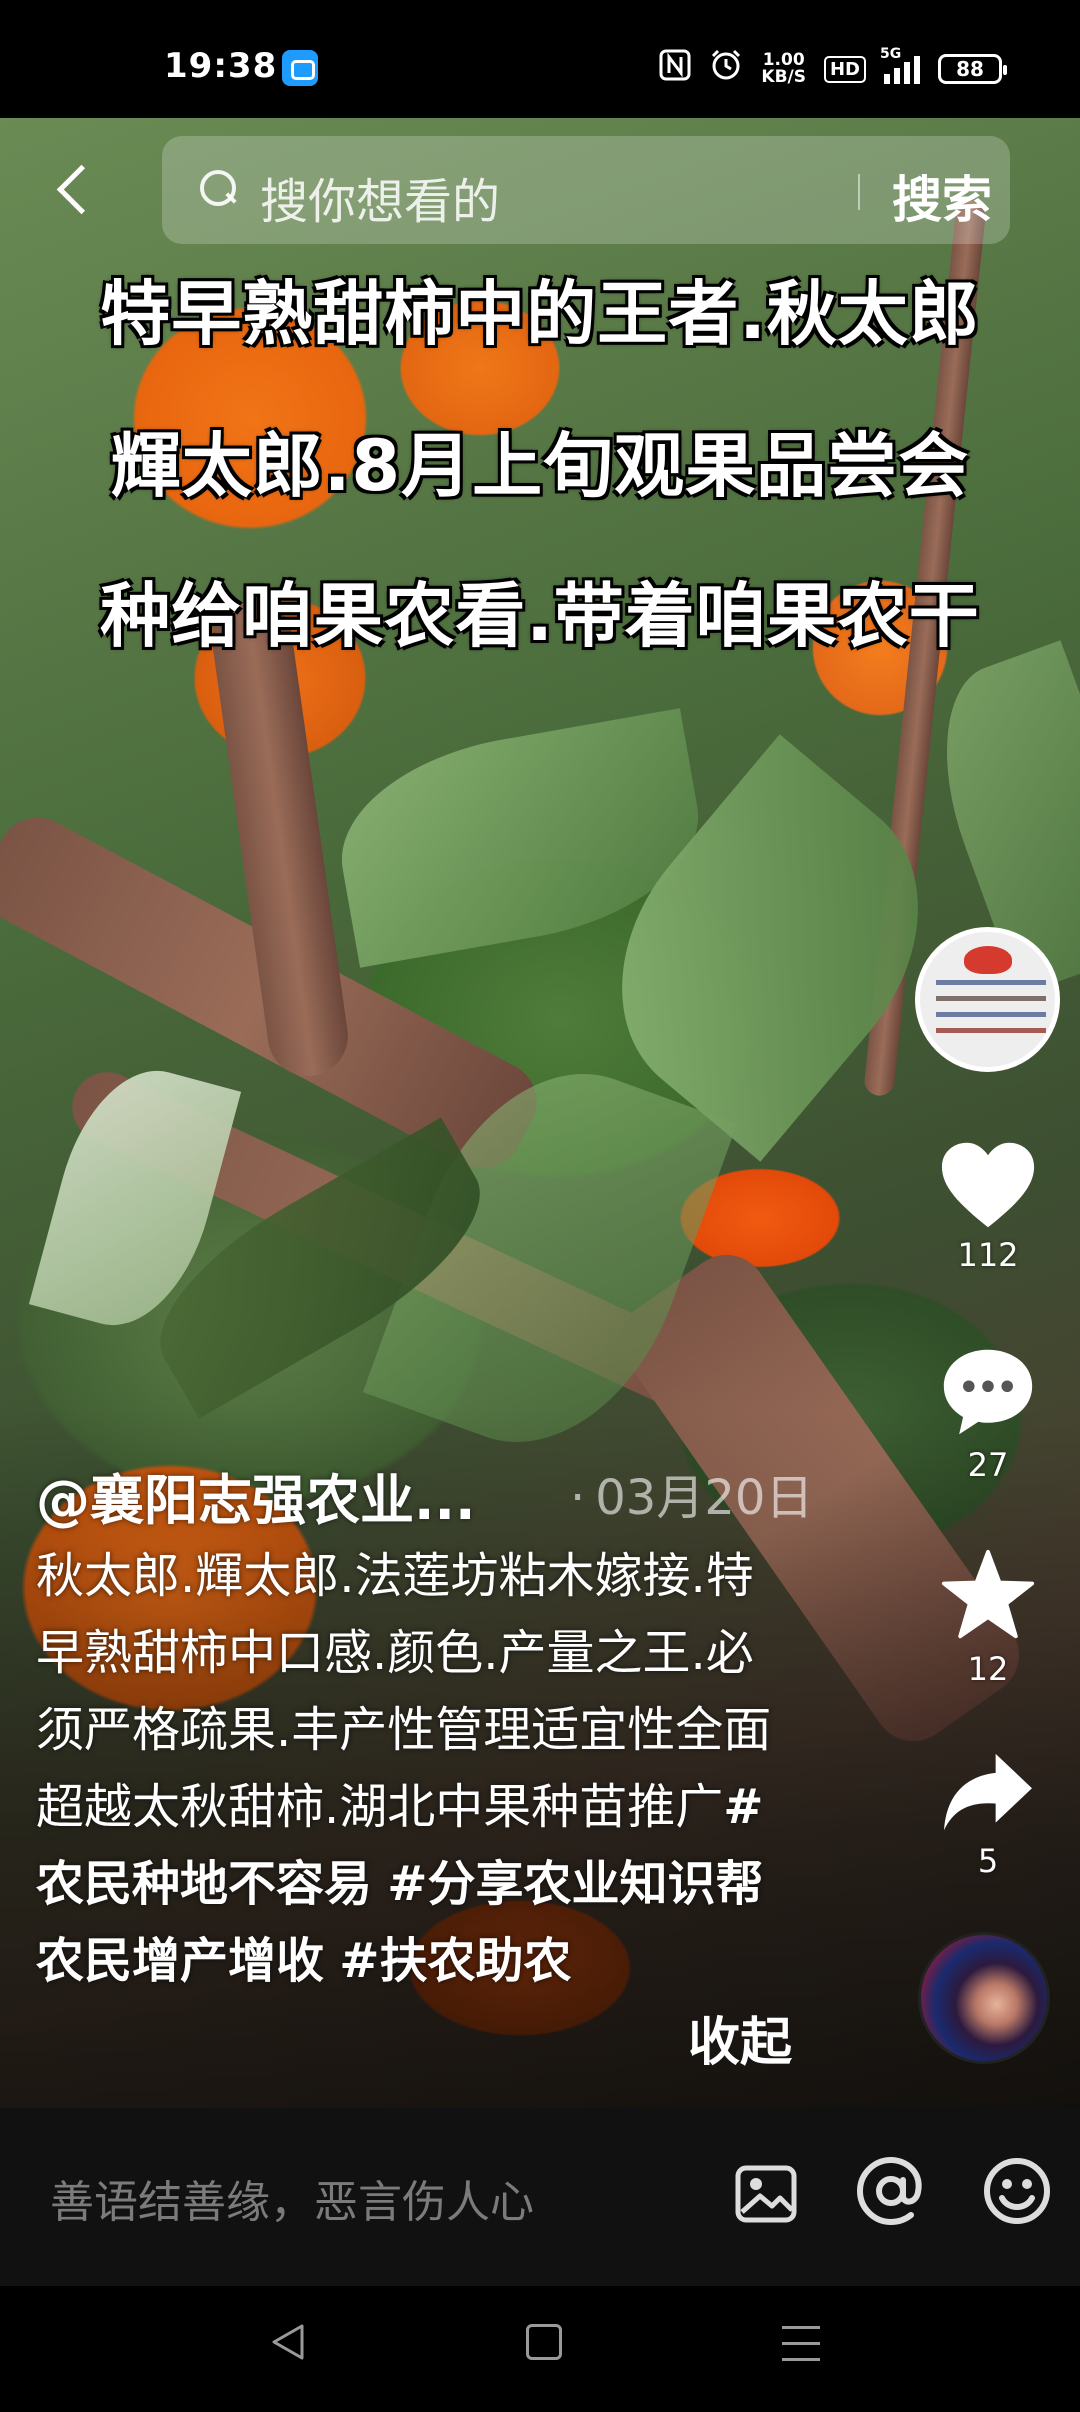 The image size is (1080, 2412). I want to click on network-speed: 1.00 KB/S, so click(783, 69).